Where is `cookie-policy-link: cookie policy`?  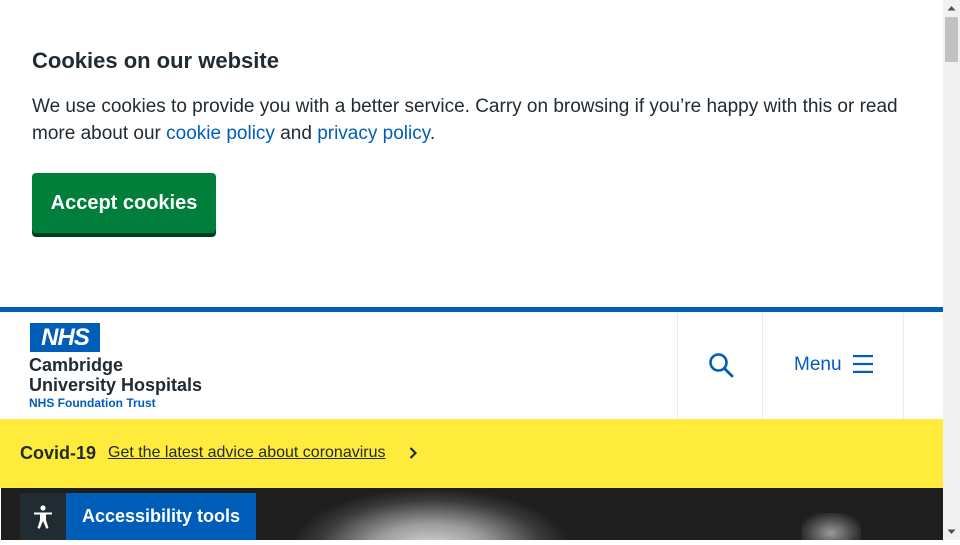 cookie-policy-link: cookie policy is located at coordinates (220, 133).